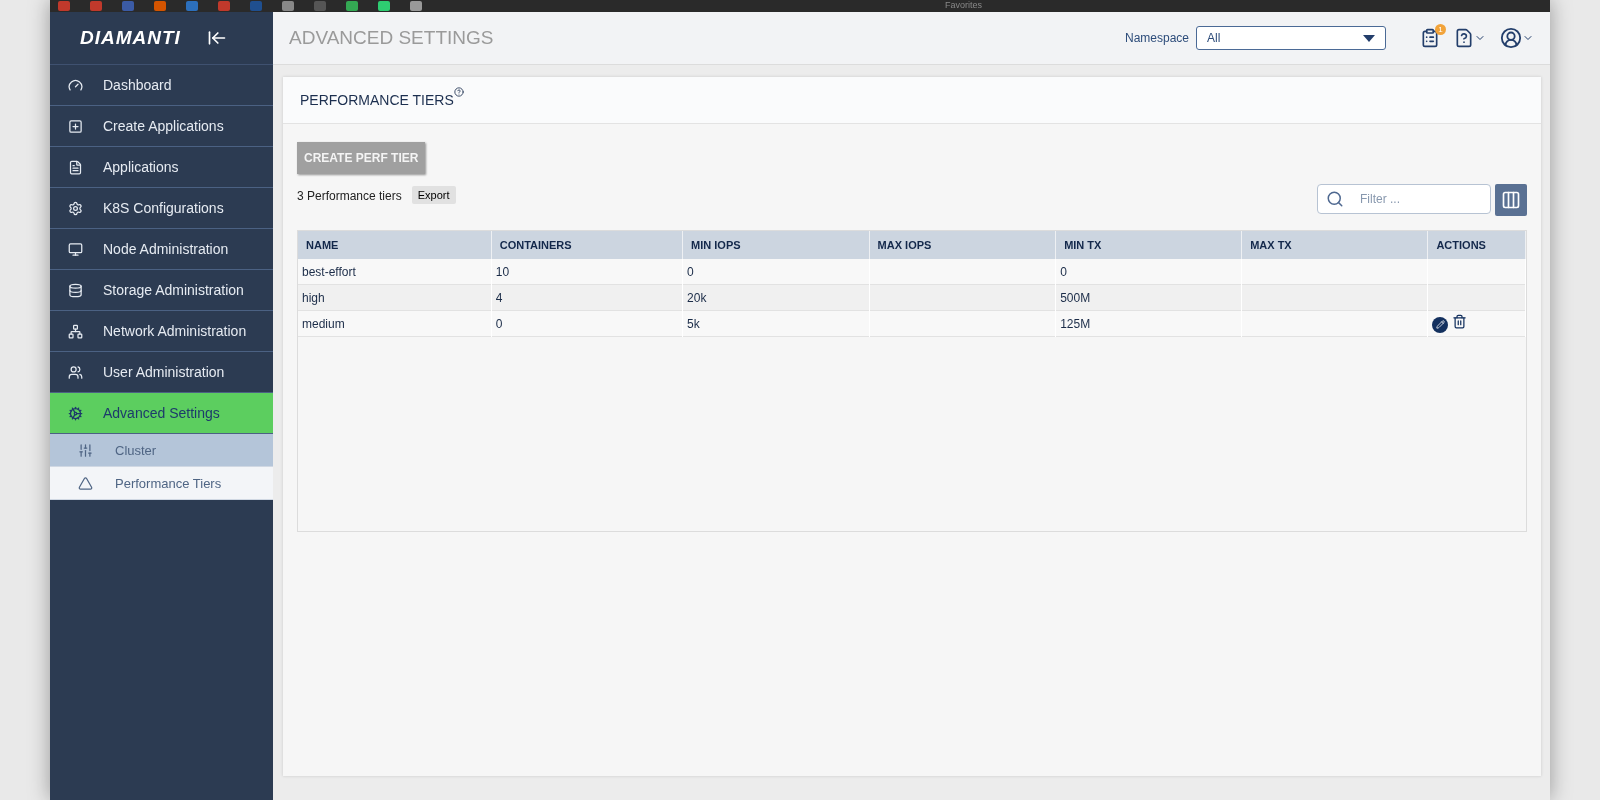  Describe the element at coordinates (1148, 297) in the screenshot. I see `table-cell: 500M` at that location.